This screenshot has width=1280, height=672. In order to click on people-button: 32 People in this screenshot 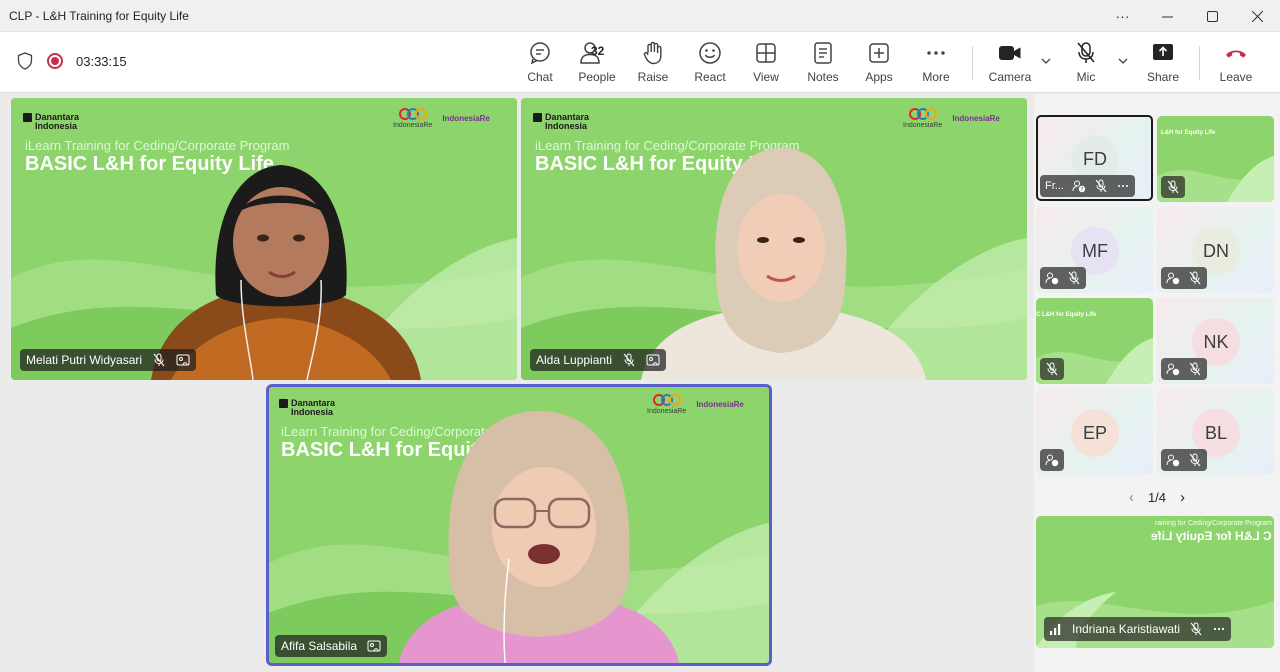, I will do `click(597, 64)`.